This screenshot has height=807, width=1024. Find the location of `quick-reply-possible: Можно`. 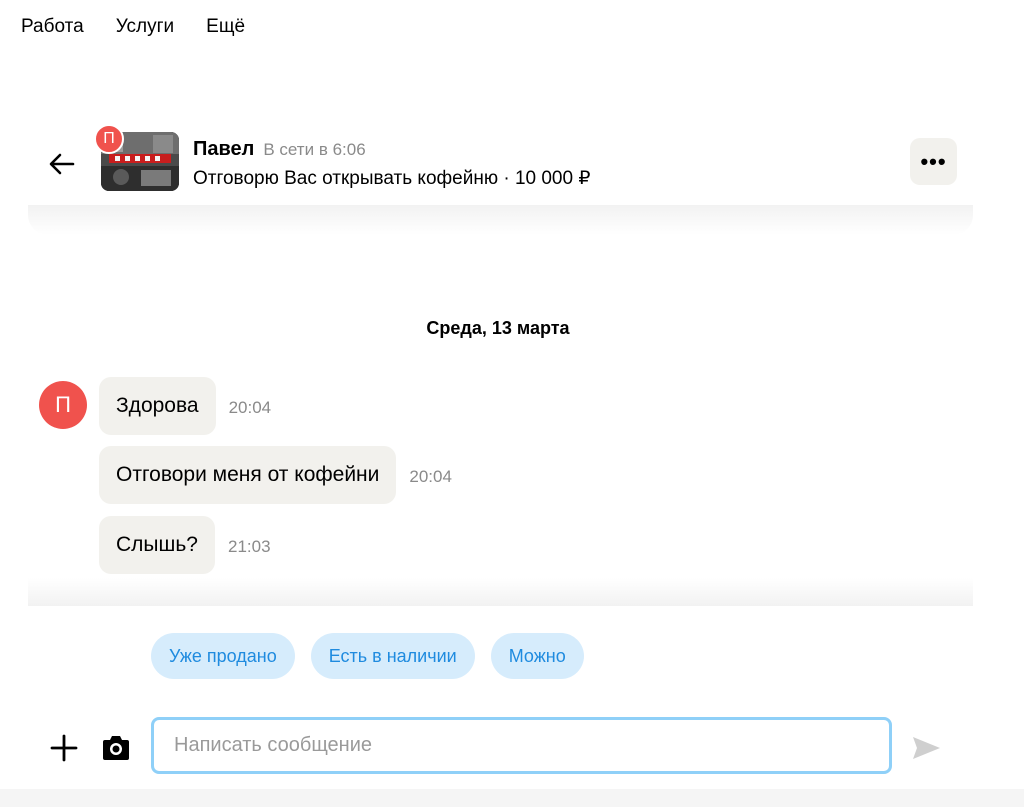

quick-reply-possible: Можно is located at coordinates (537, 656).